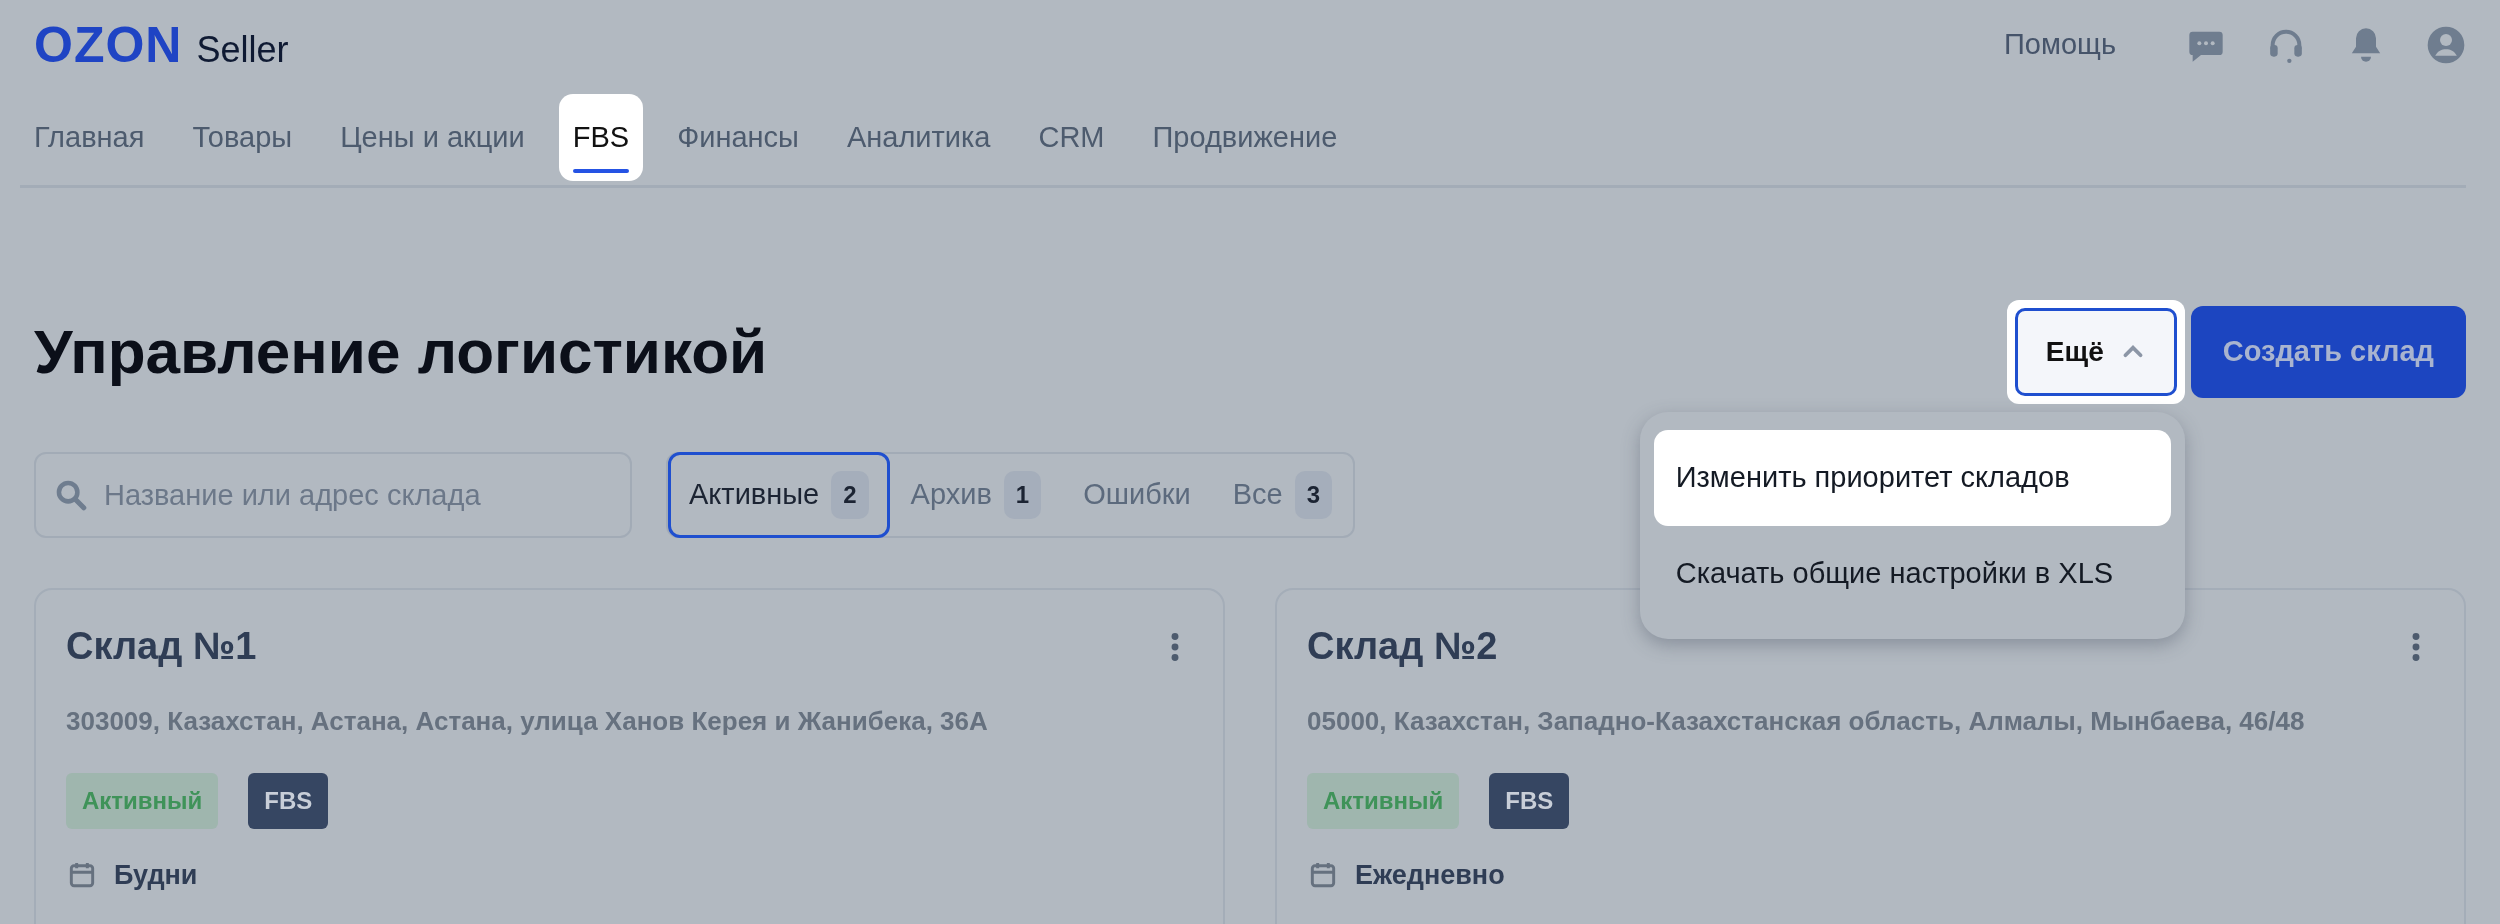 The image size is (2500, 924). I want to click on filter-tab: Ошибки, so click(1137, 495).